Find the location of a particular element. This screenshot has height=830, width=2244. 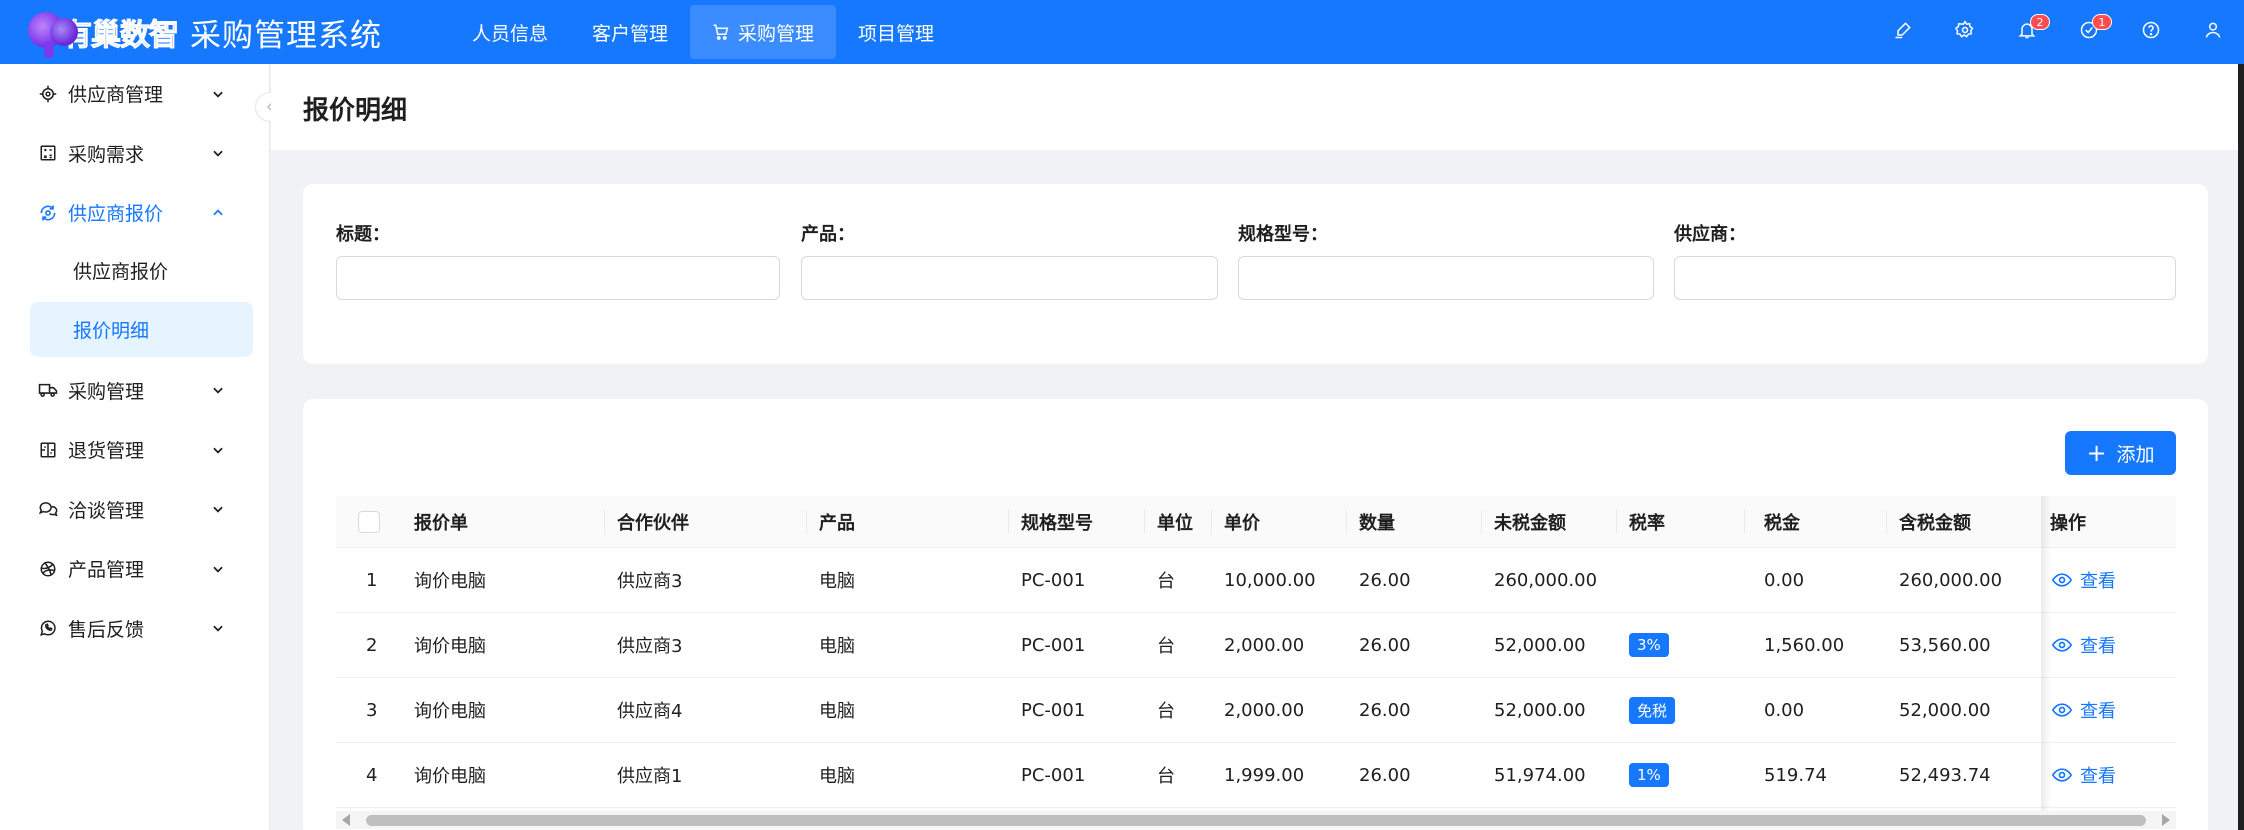

cell-price: 10,000.00 is located at coordinates (1270, 580).